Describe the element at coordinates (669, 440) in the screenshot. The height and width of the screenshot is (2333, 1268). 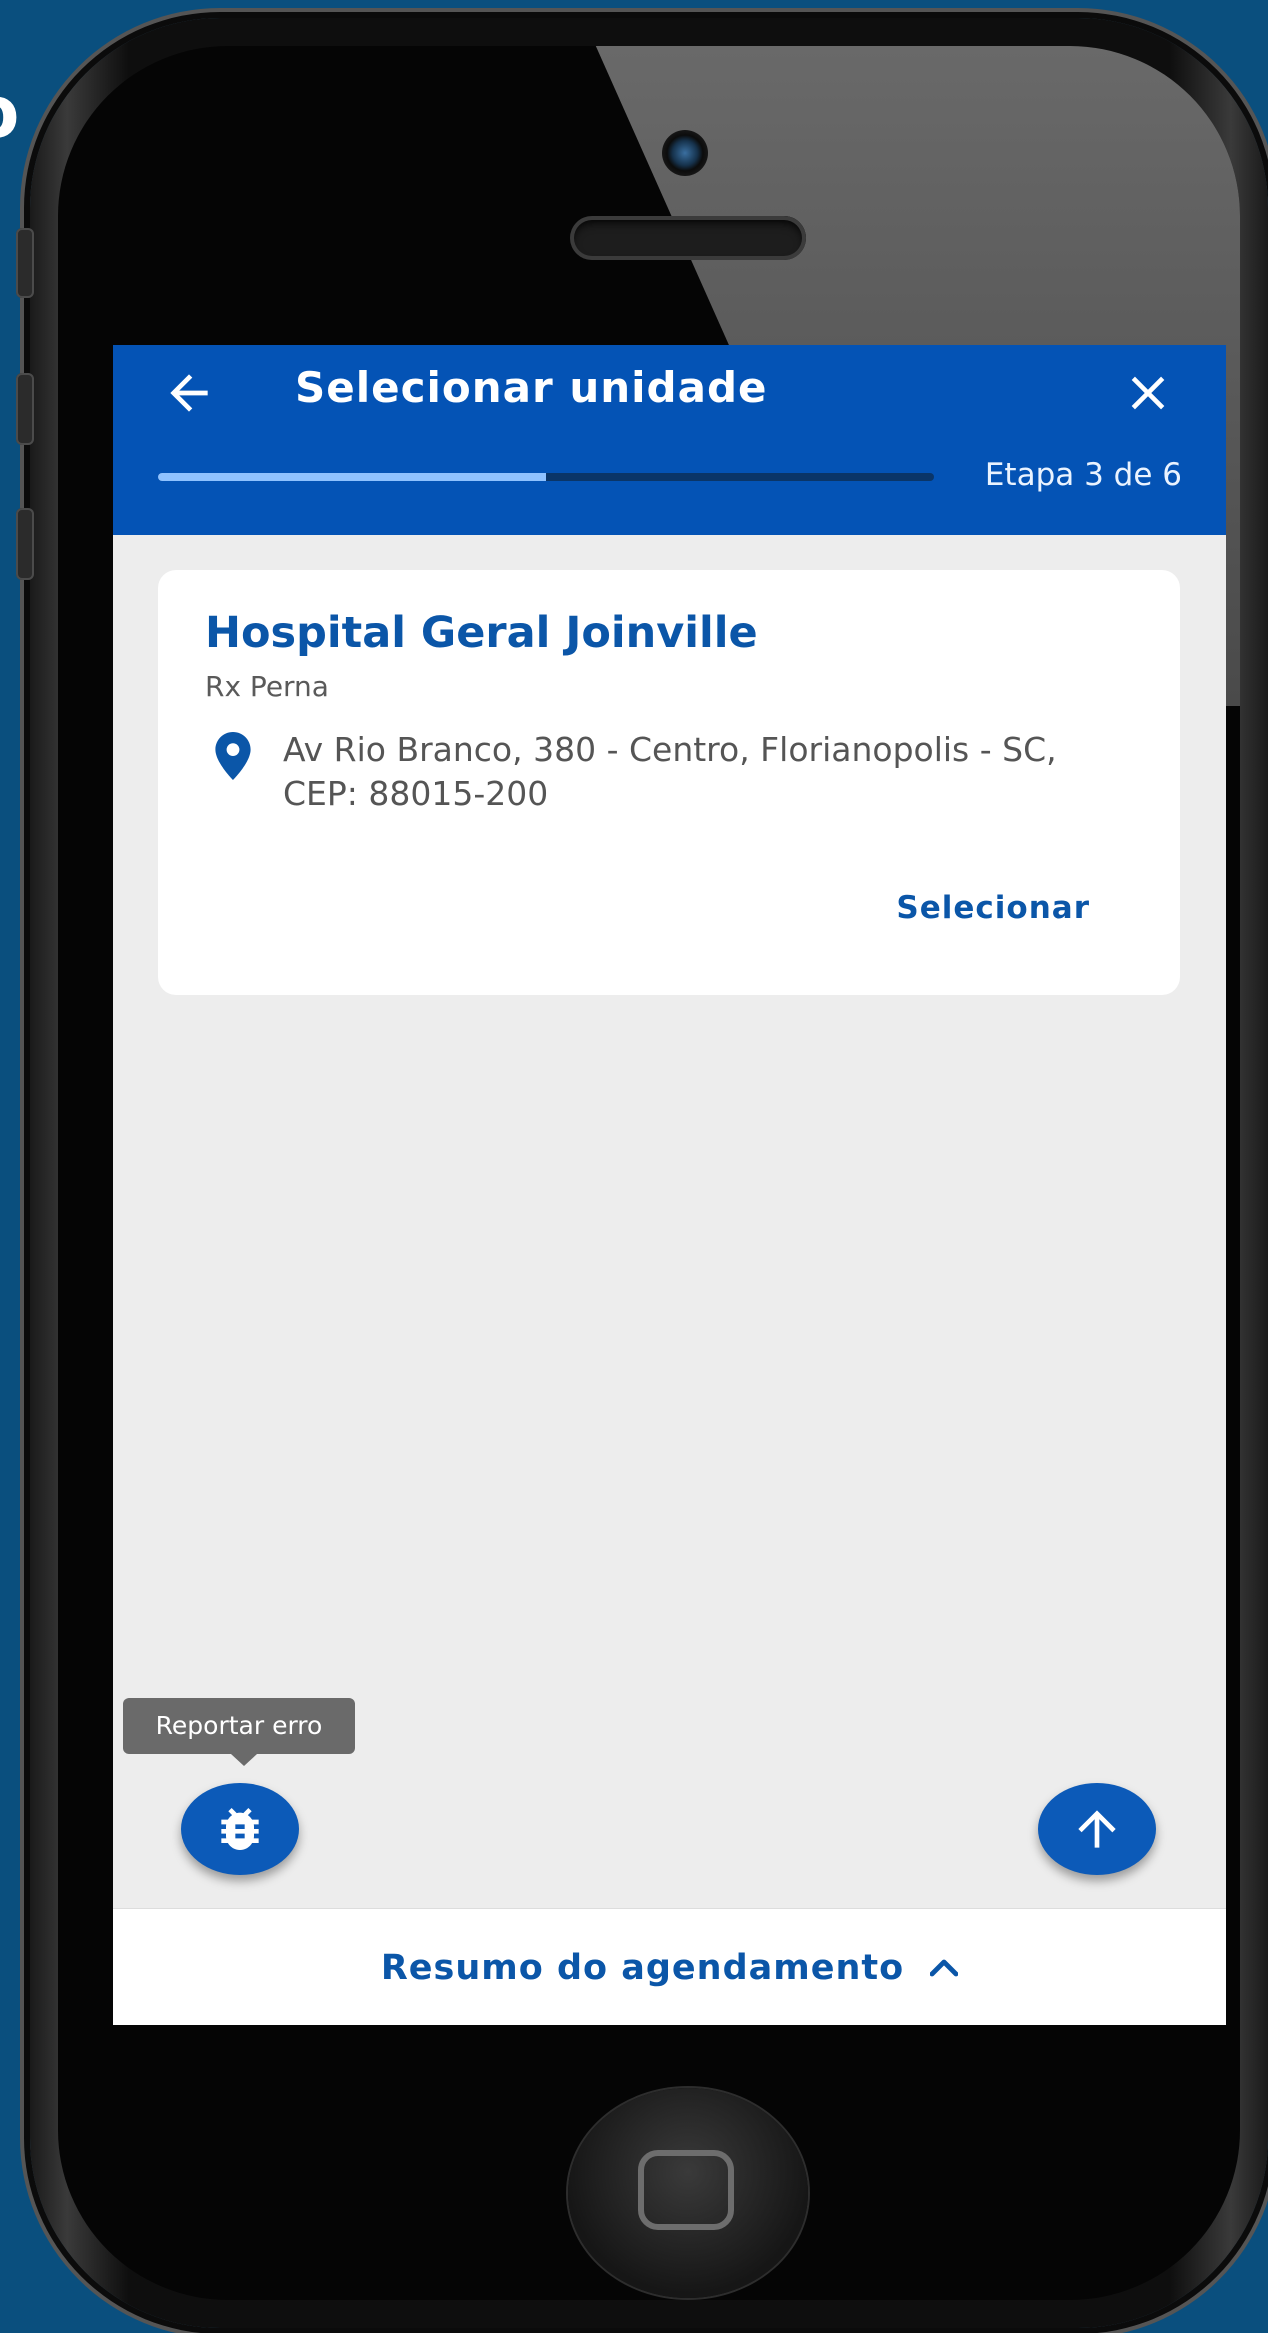
I see `app-bar: Selecionar unidade Etapa 3 de 6` at that location.